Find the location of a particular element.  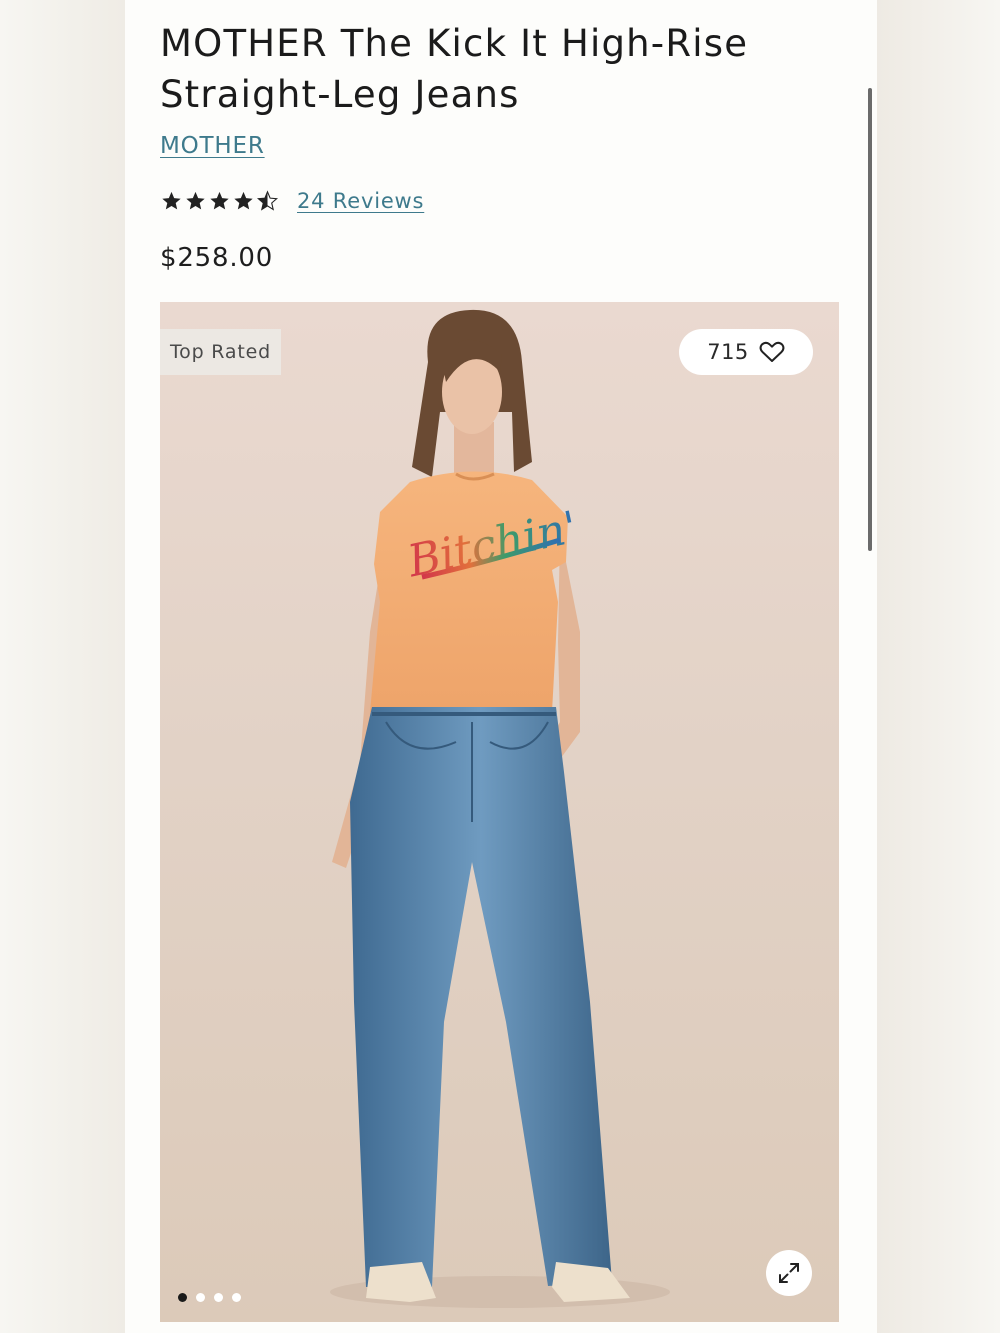

brand-link: MOTHER is located at coordinates (212, 146).